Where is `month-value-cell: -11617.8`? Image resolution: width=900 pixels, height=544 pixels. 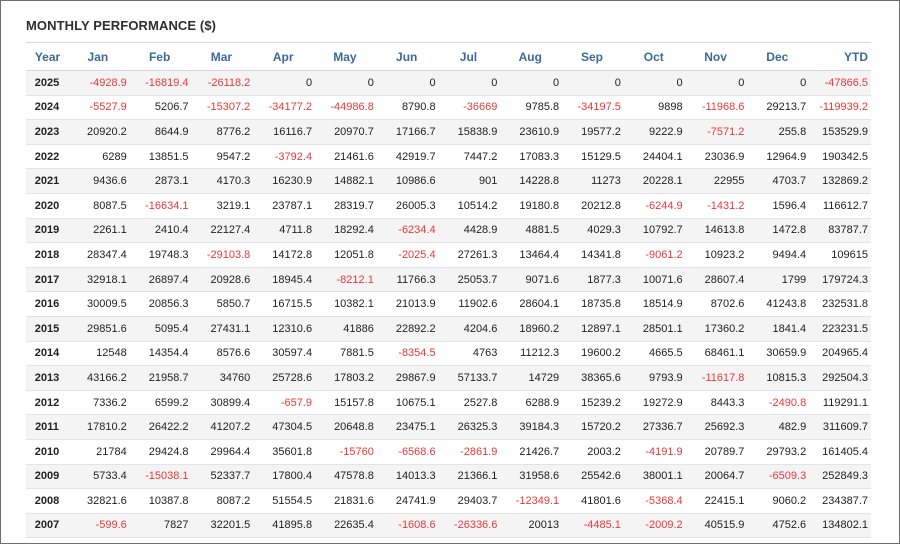
month-value-cell: -11617.8 is located at coordinates (716, 378).